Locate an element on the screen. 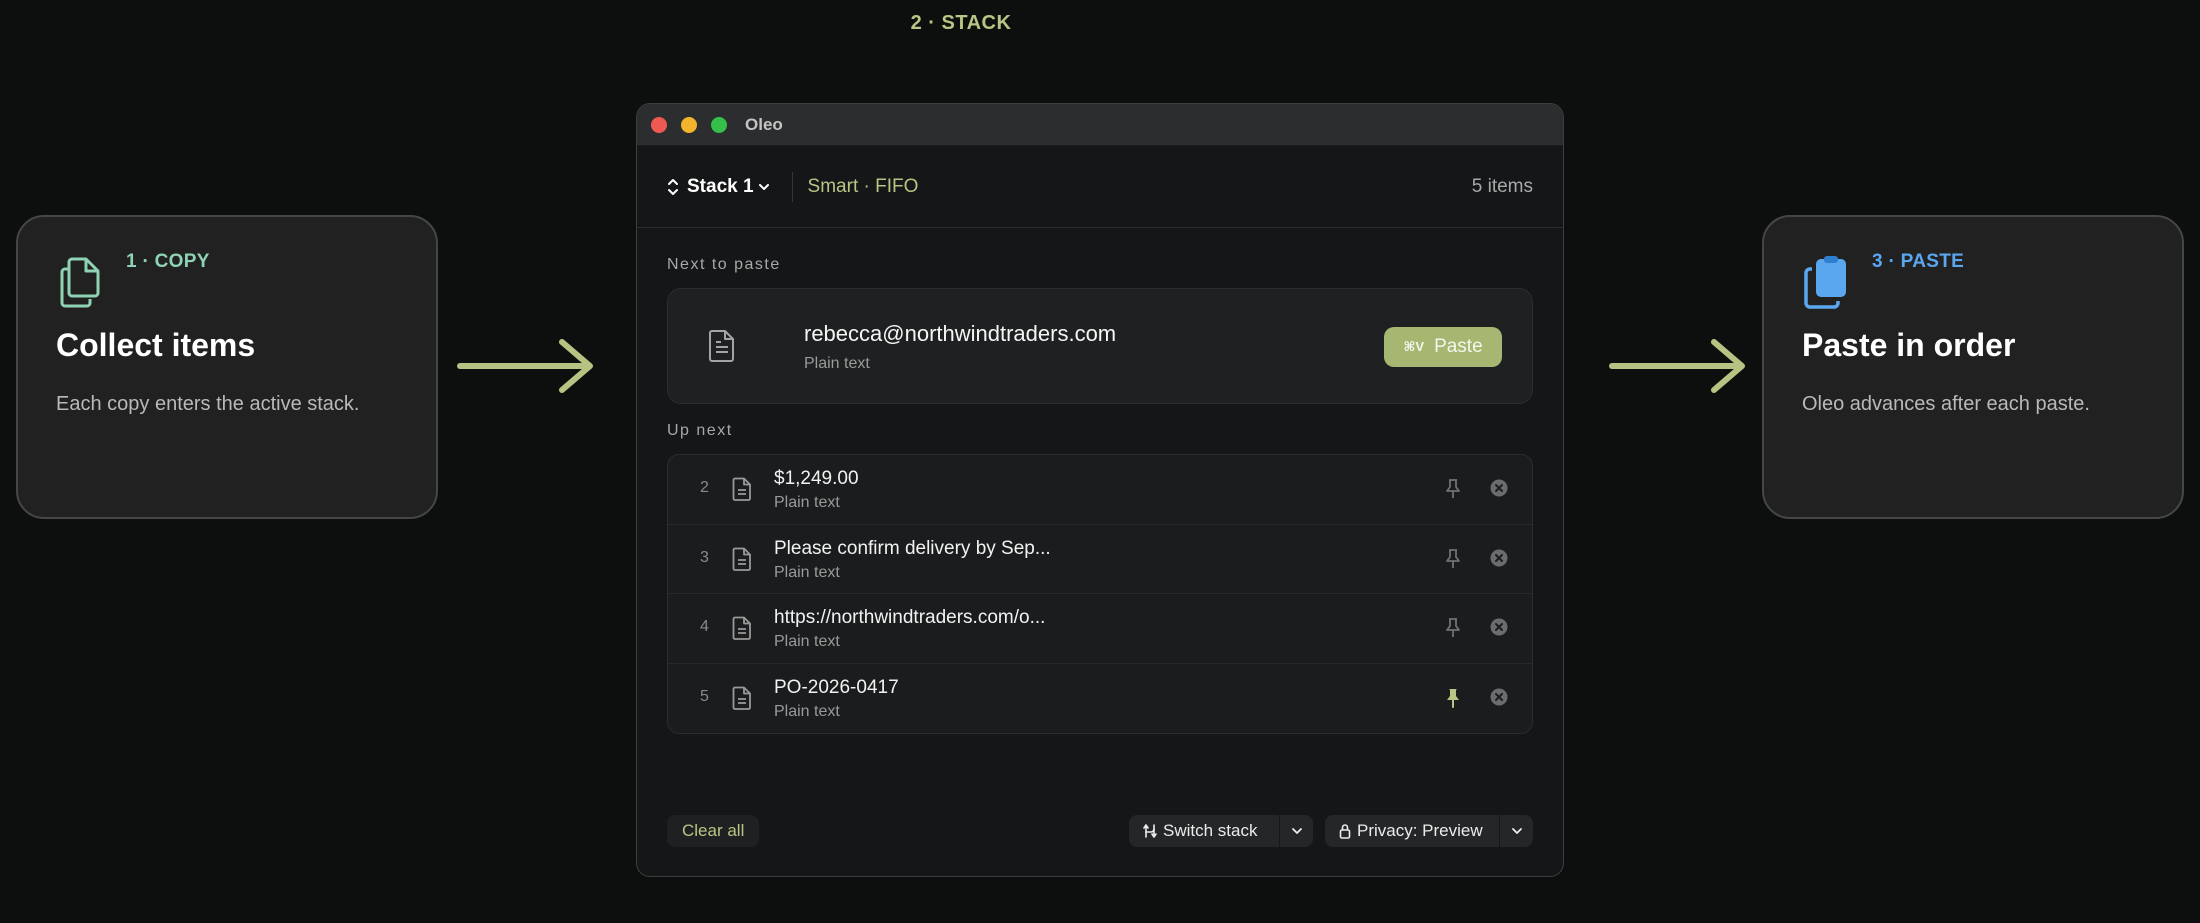 This screenshot has width=2200, height=923. row-index: 4 is located at coordinates (704, 626).